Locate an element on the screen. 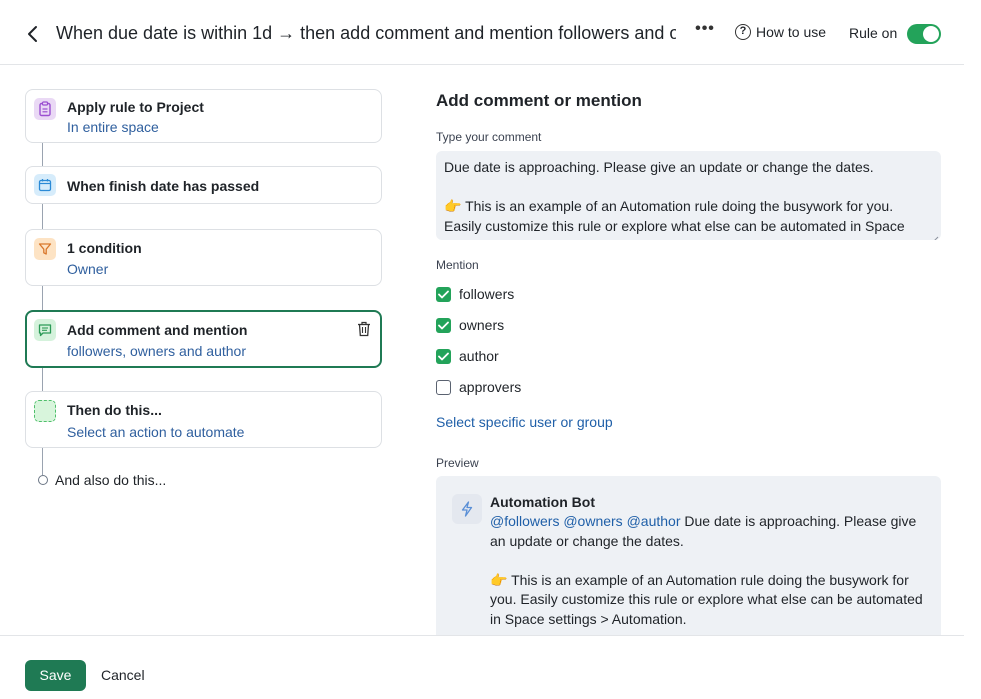 The image size is (981, 699). placeholder-icon is located at coordinates (45, 411).